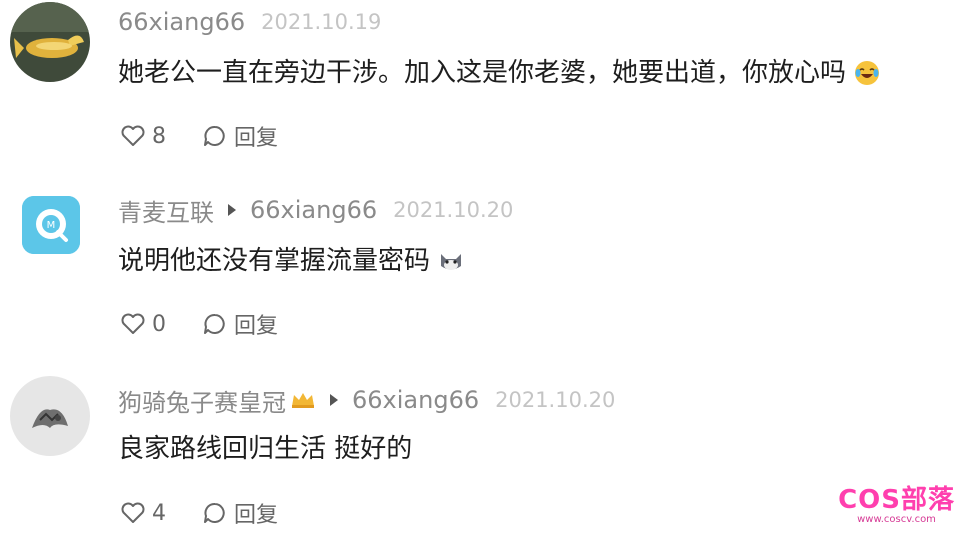 This screenshot has height=533, width=965. I want to click on comment-actions: 4 回复, so click(217, 513).